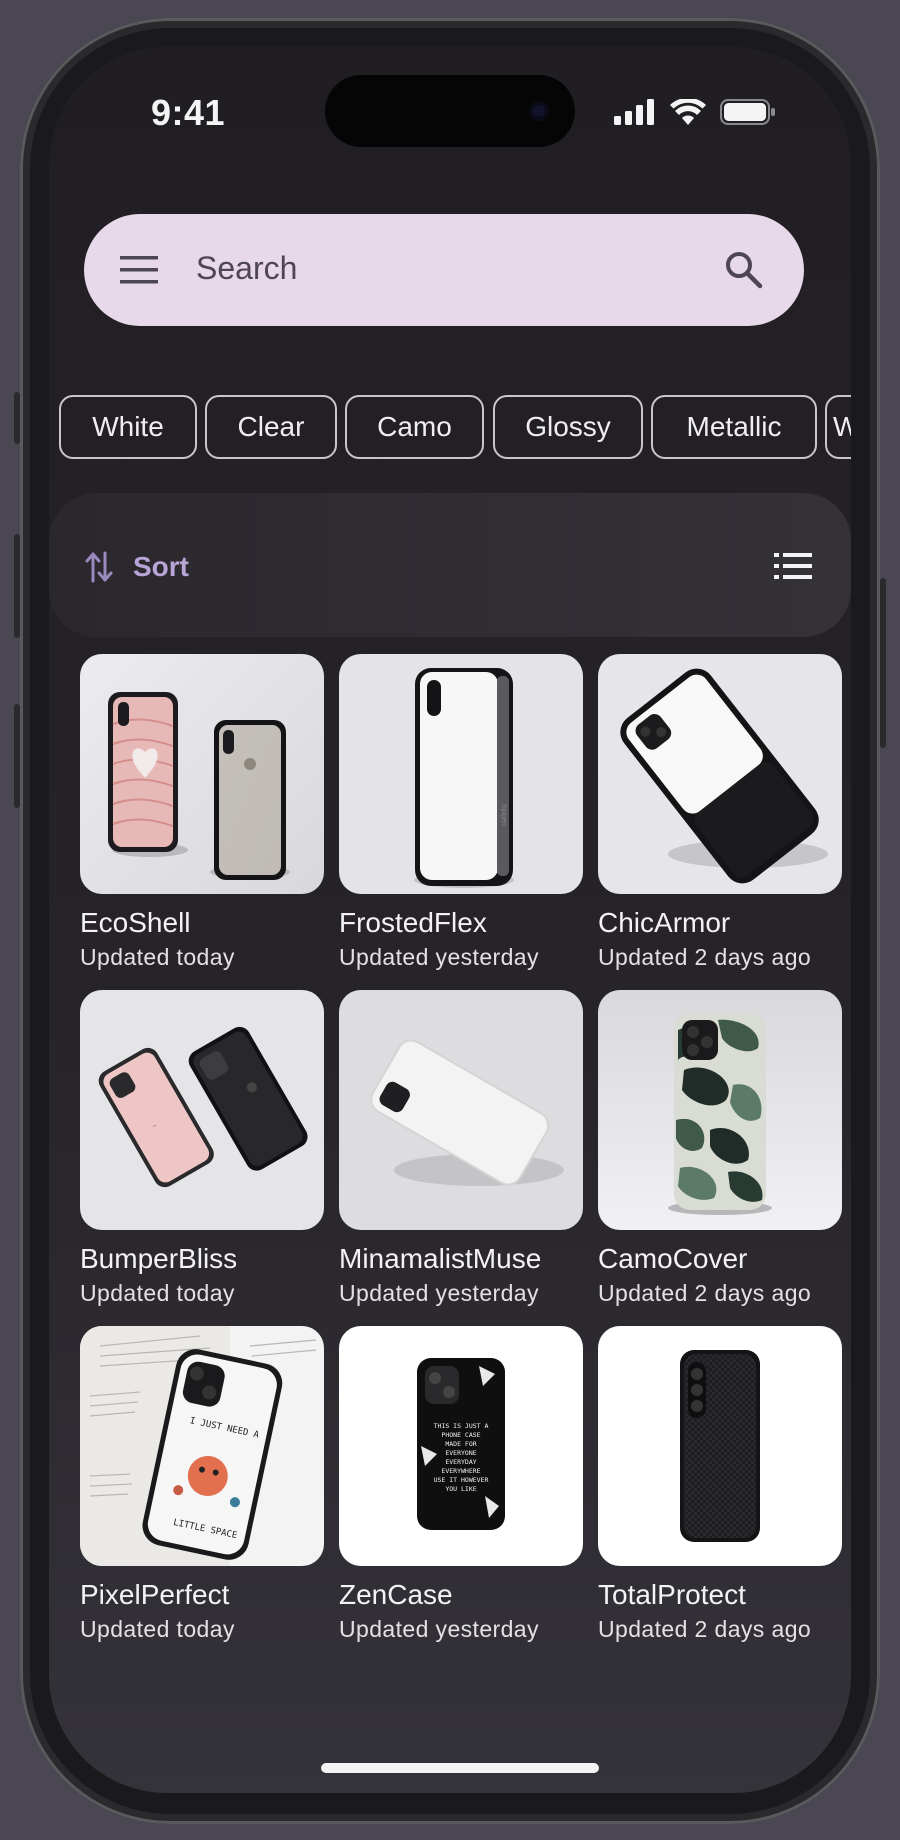 This screenshot has width=900, height=1840. Describe the element at coordinates (460, 1471) in the screenshot. I see `case-text: EVERYWHERE` at that location.